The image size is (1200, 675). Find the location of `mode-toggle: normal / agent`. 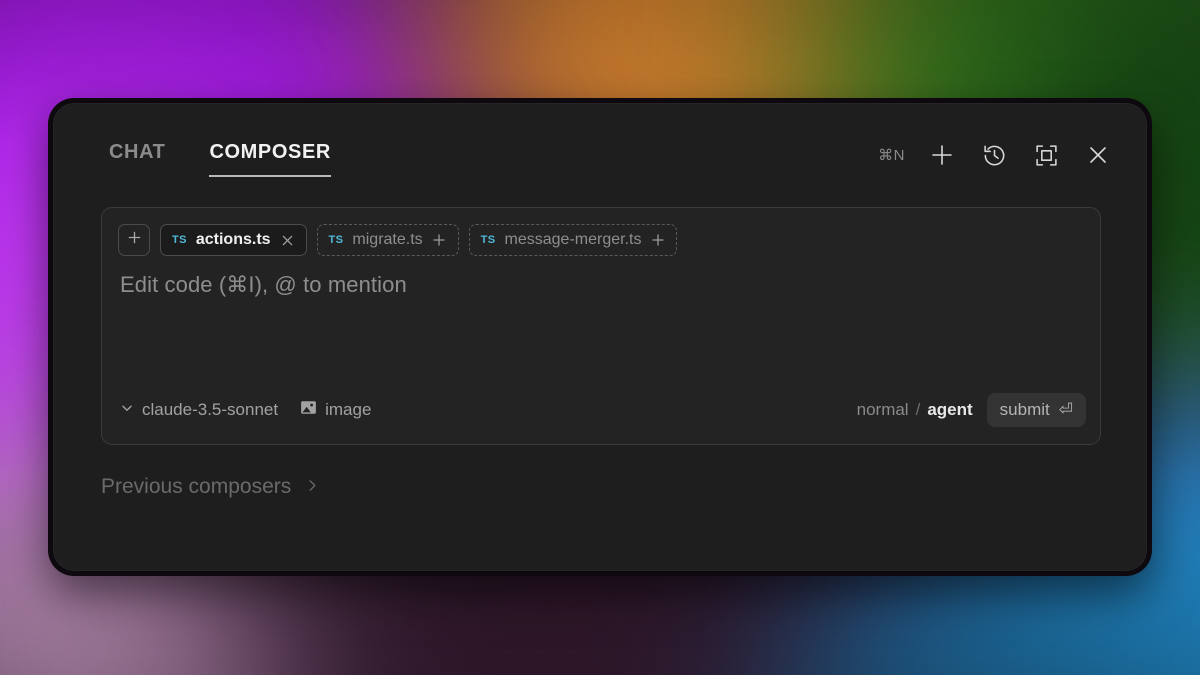

mode-toggle: normal / agent is located at coordinates (915, 410).